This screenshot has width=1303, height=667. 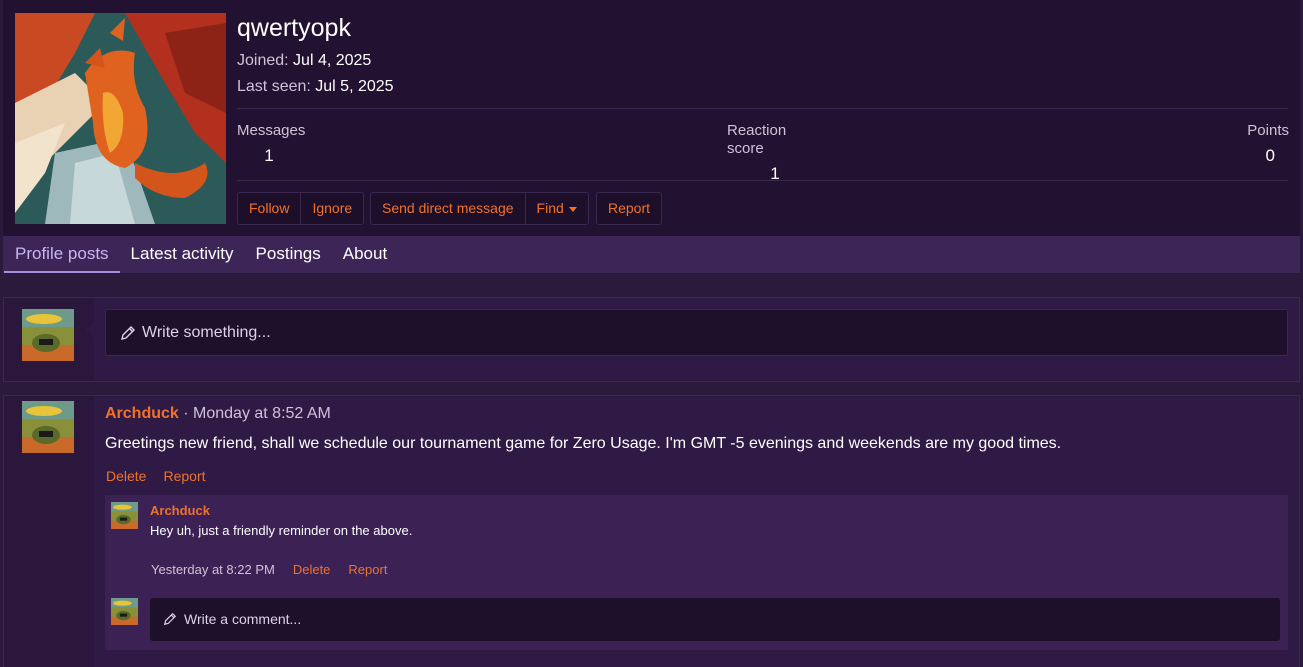 What do you see at coordinates (62, 254) in the screenshot?
I see `tab-profile-posts: Profile posts` at bounding box center [62, 254].